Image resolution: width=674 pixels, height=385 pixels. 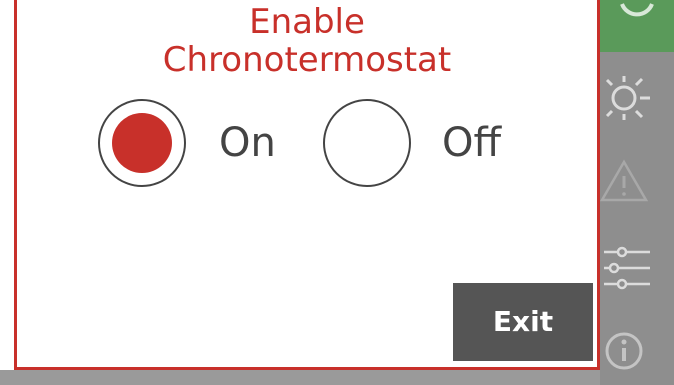 I want to click on sidebar-item-sun, so click(x=637, y=98).